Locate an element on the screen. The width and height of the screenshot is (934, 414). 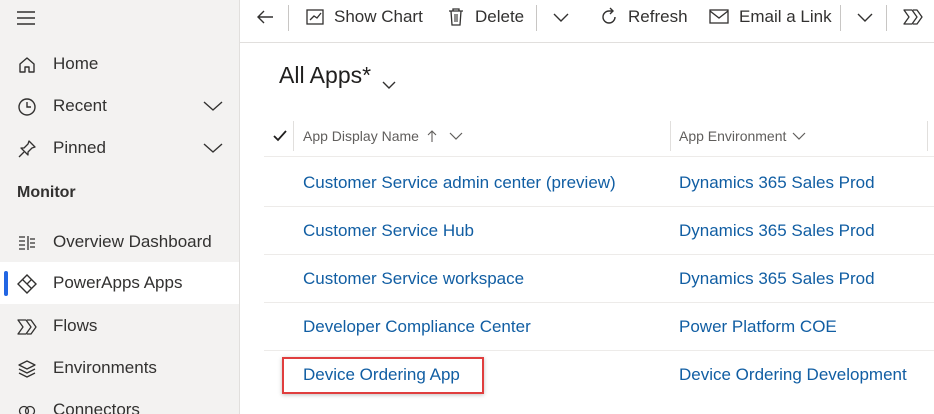
column-header-app-display-name: App Display Name is located at coordinates (383, 136).